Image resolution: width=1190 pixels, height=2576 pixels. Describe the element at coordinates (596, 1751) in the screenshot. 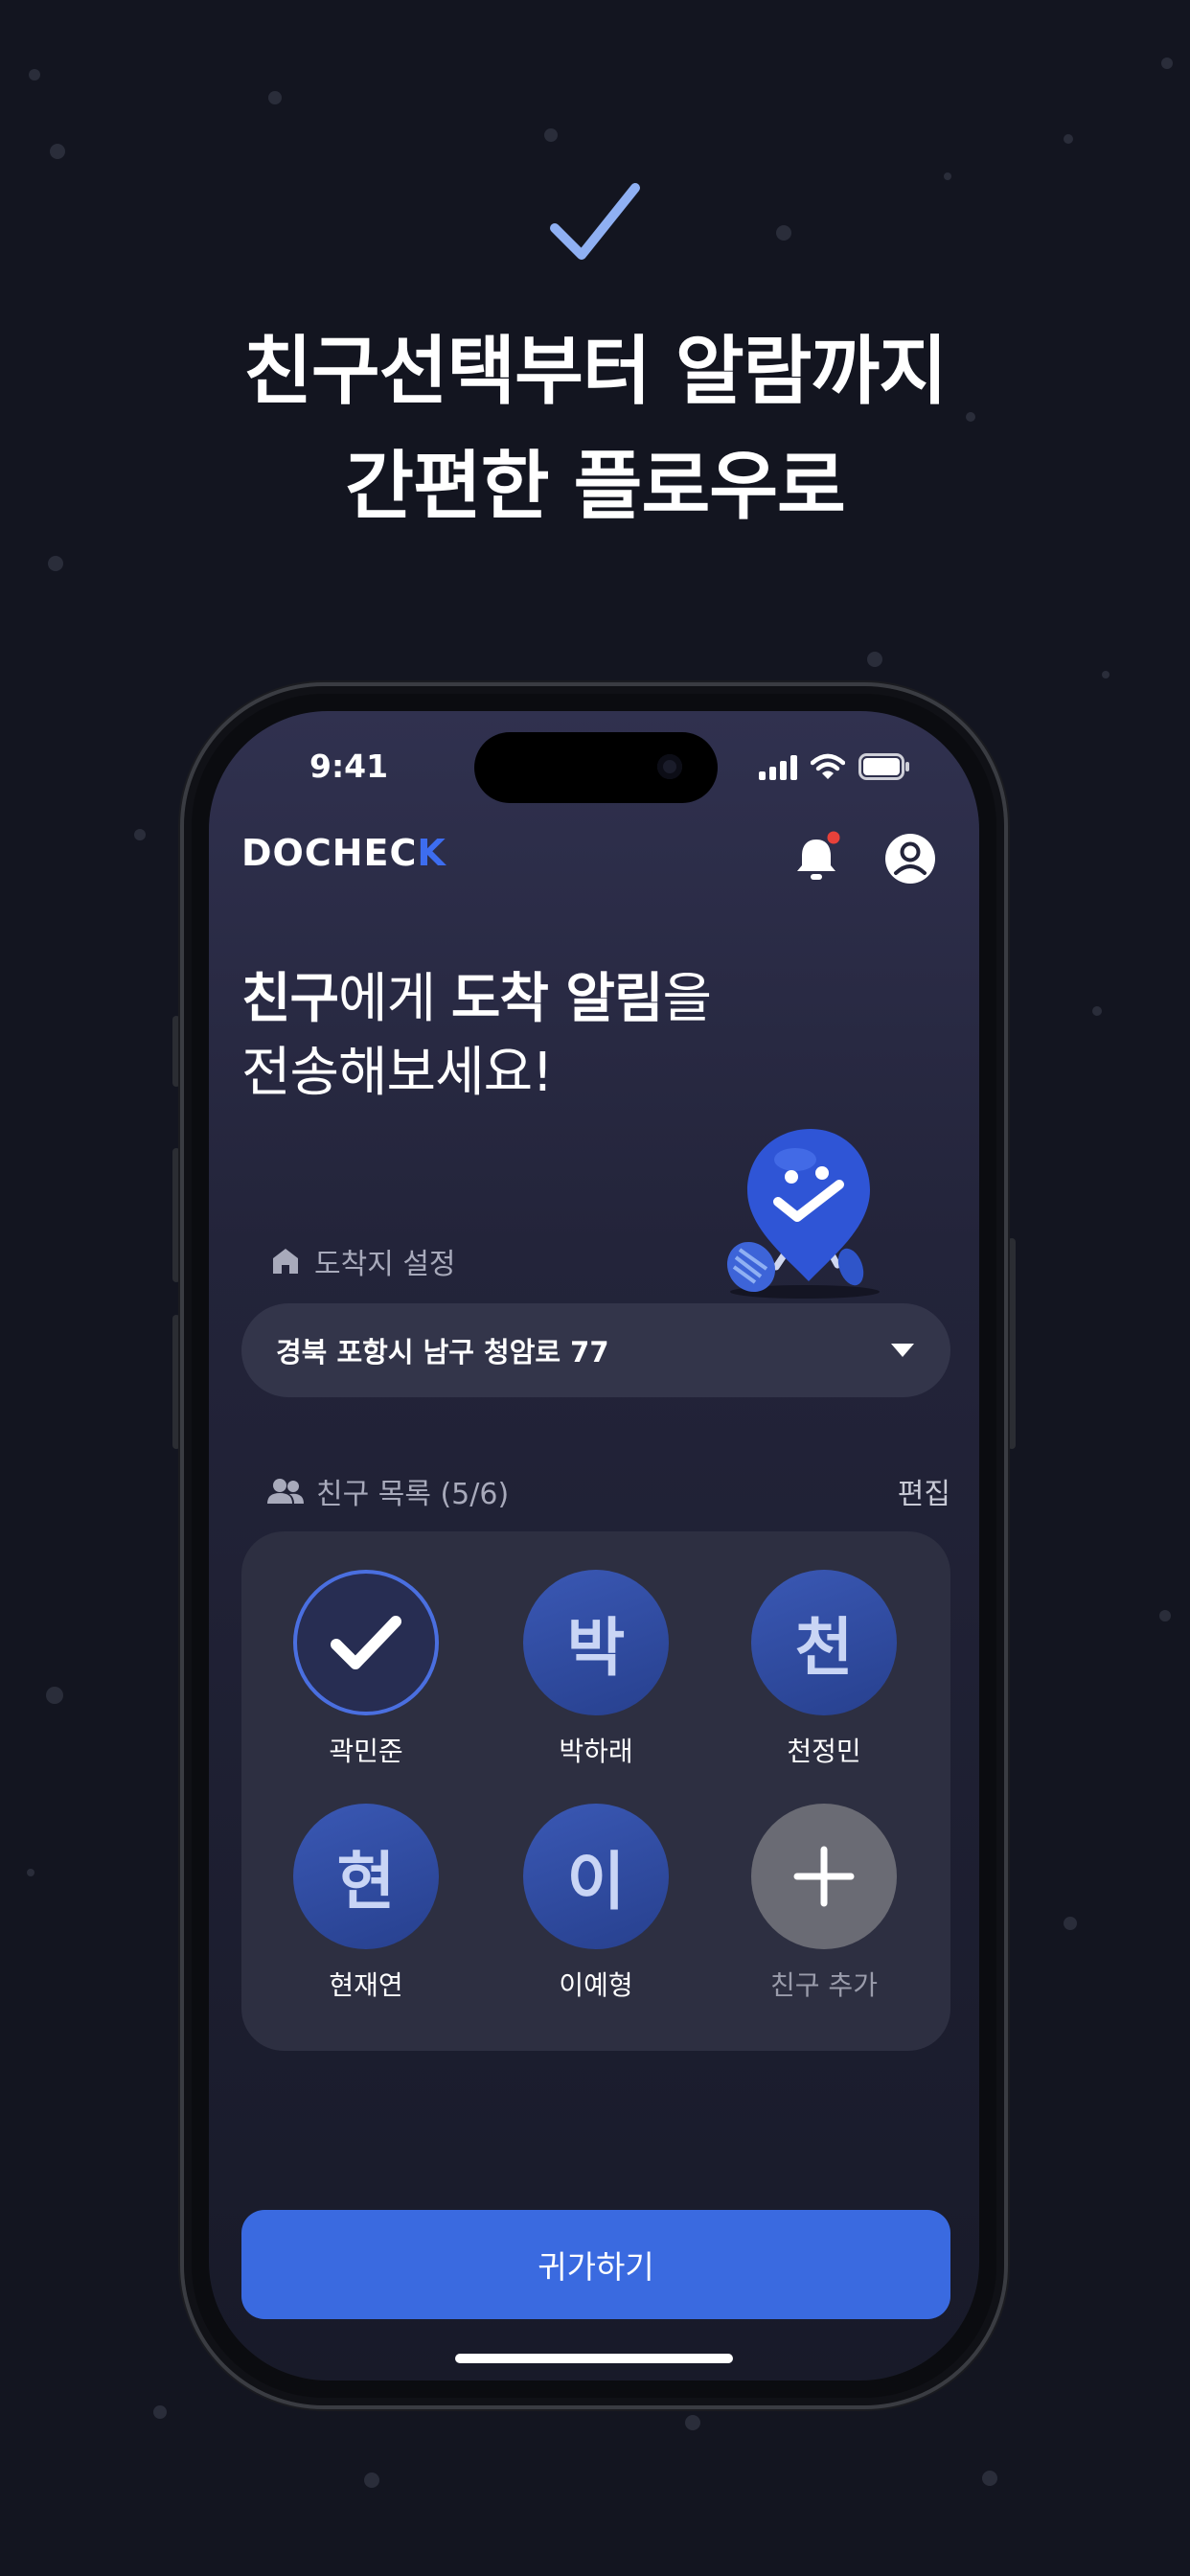

I see `friend-name: 박하래` at that location.